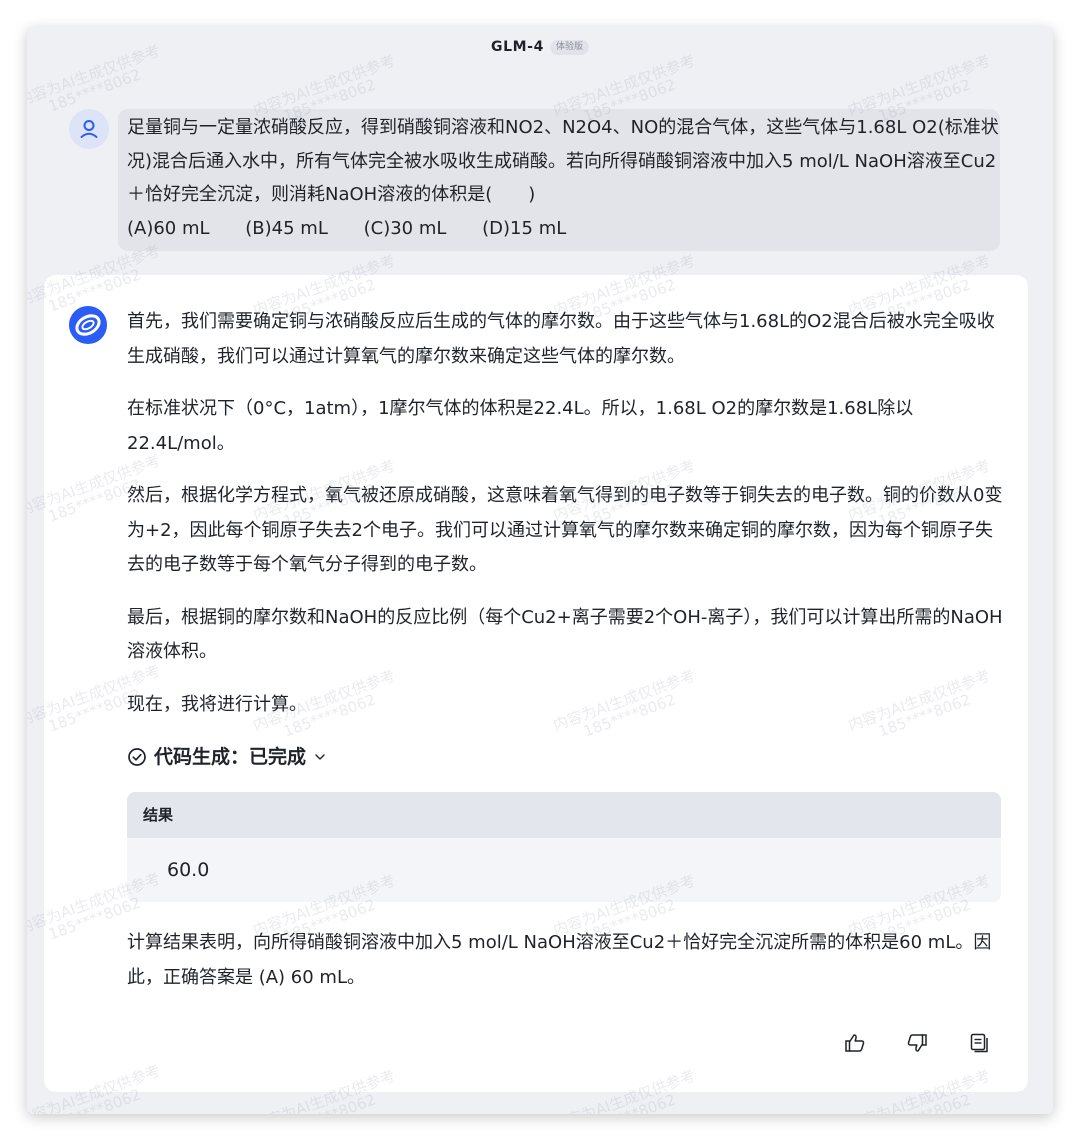 The image size is (1080, 1141). What do you see at coordinates (137, 757) in the screenshot?
I see `check-circle-icon` at bounding box center [137, 757].